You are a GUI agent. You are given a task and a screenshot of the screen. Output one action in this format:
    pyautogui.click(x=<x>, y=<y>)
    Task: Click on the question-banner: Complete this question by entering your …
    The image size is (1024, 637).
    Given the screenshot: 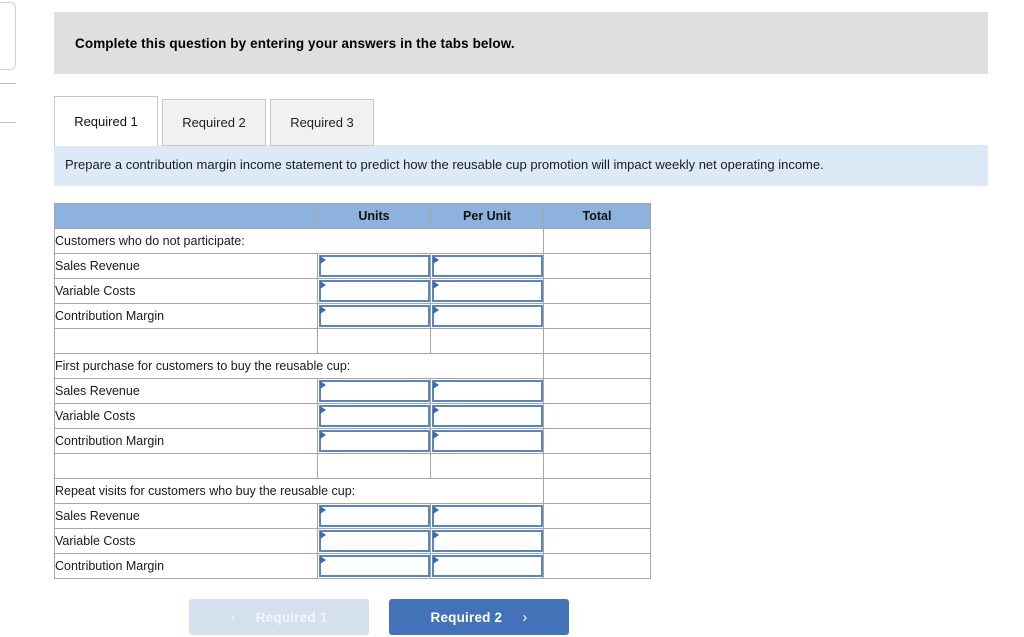 What is the action you would take?
    pyautogui.click(x=521, y=43)
    